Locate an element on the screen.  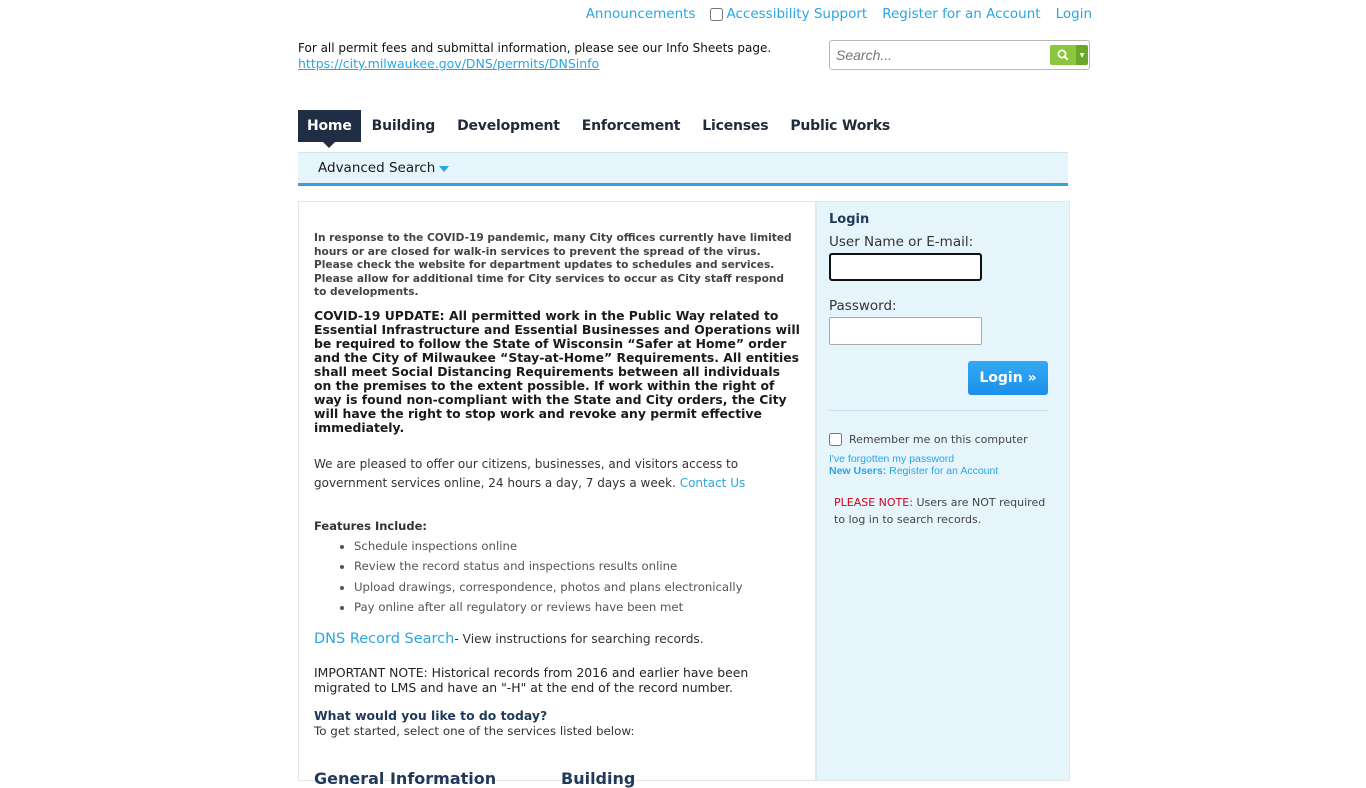
advanced-search-menu: Advanced Search is located at coordinates (384, 168).